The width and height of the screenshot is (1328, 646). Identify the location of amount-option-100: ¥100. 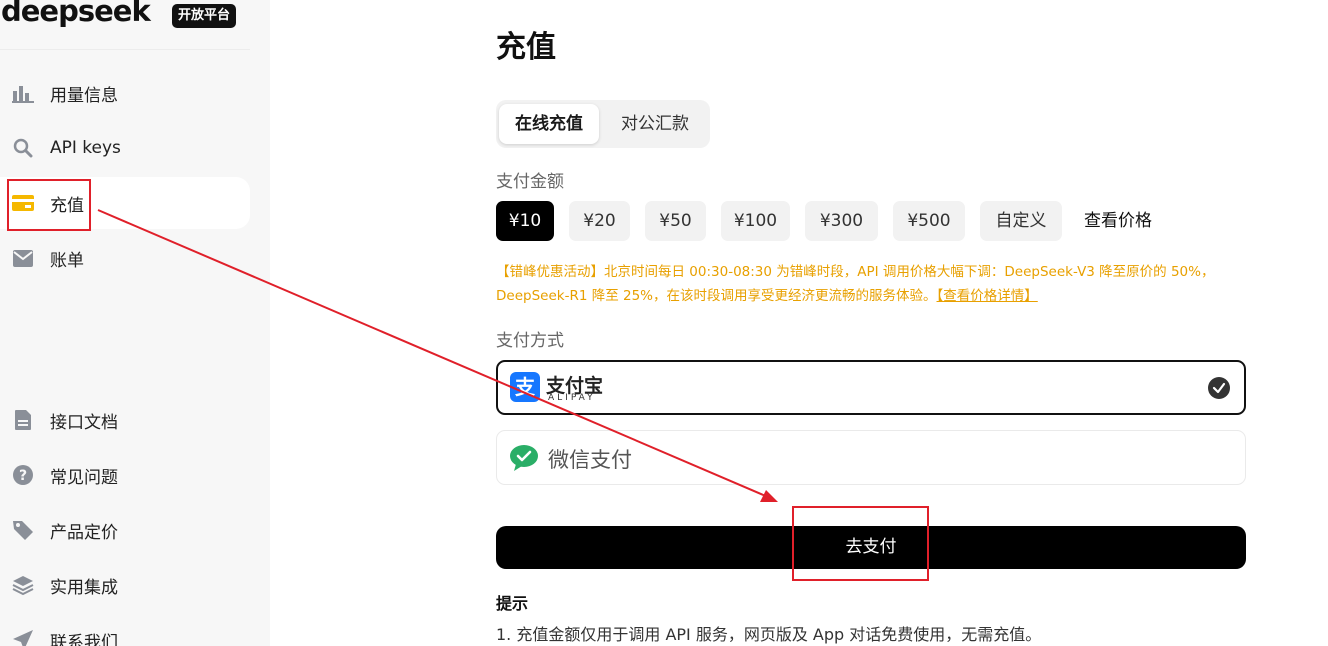
(755, 221).